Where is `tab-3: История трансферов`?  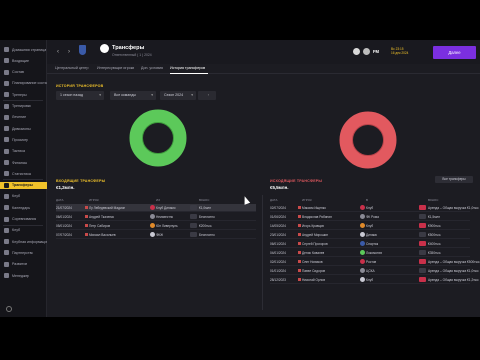 tab-3: История трансферов is located at coordinates (187, 68).